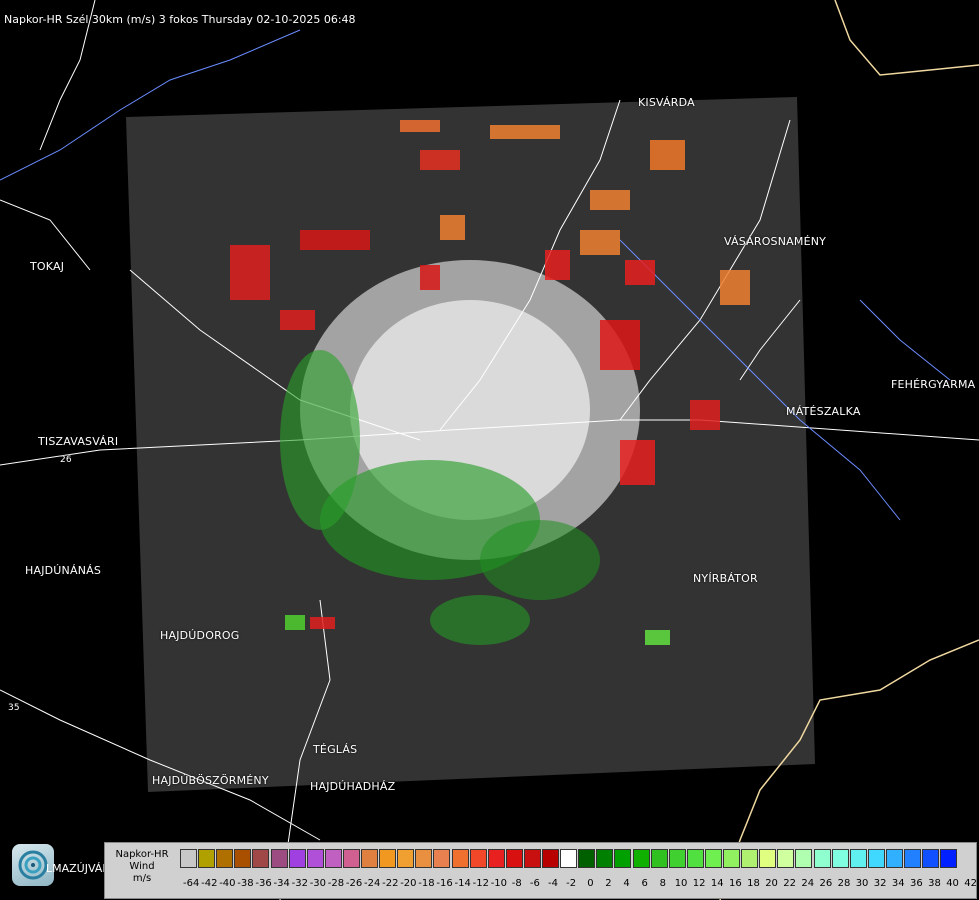  I want to click on legend-unit: m/s, so click(142, 878).